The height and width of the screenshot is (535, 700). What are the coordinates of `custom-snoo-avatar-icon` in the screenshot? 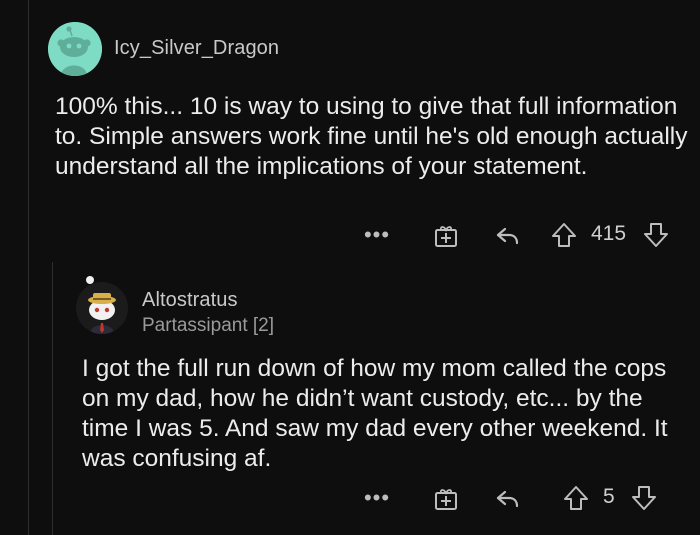 It's located at (102, 308).